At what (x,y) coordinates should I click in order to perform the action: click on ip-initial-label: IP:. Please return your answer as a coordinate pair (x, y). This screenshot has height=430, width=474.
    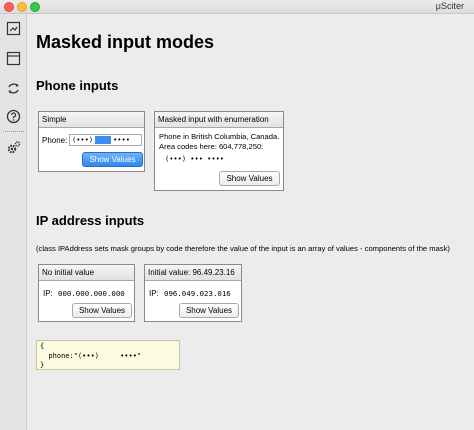
    Looking at the image, I should click on (154, 293).